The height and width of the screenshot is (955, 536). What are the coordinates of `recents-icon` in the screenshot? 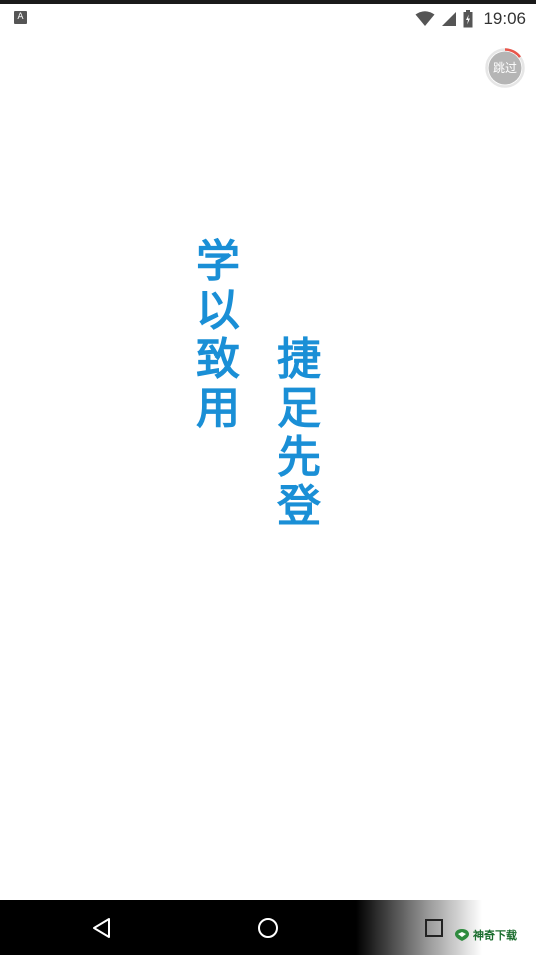 It's located at (434, 928).